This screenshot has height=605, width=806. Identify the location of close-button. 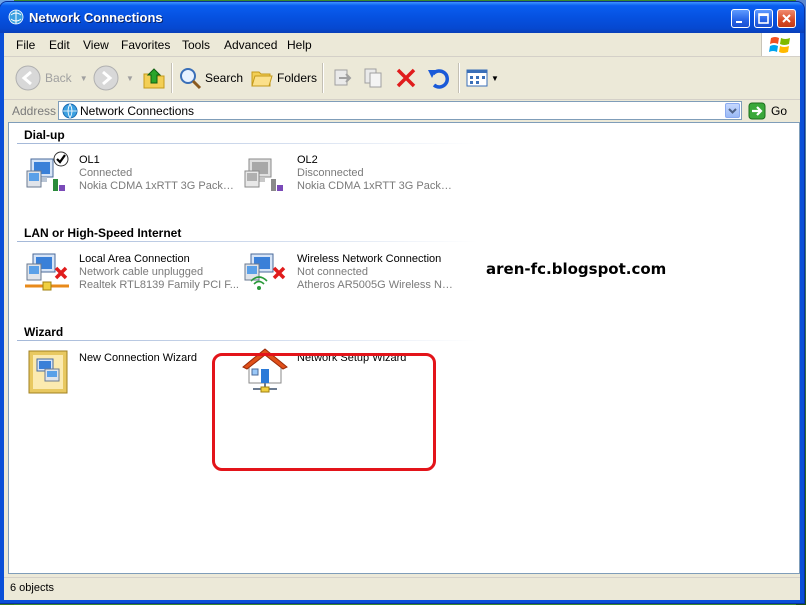
(786, 18).